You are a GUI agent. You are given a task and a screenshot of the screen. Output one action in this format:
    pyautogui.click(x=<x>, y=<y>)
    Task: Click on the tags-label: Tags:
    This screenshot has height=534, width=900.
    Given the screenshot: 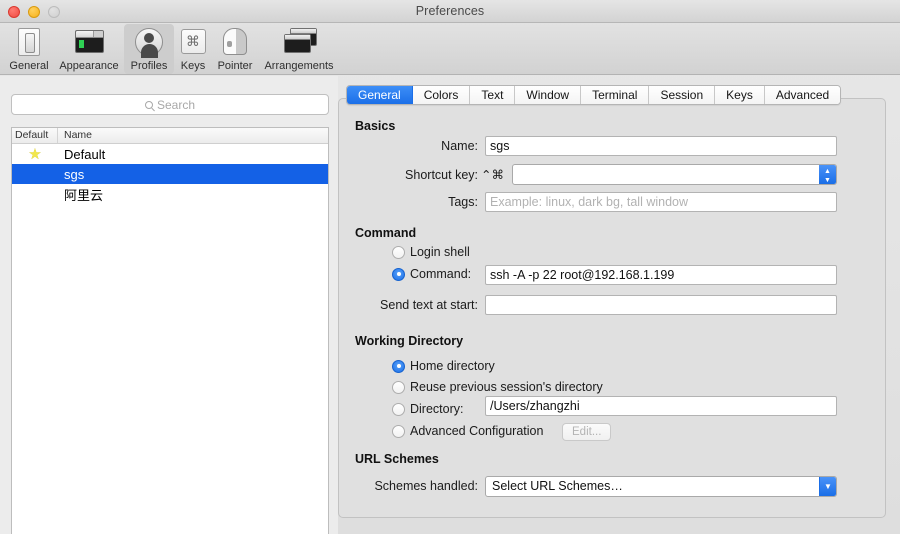 What is the action you would take?
    pyautogui.click(x=463, y=202)
    